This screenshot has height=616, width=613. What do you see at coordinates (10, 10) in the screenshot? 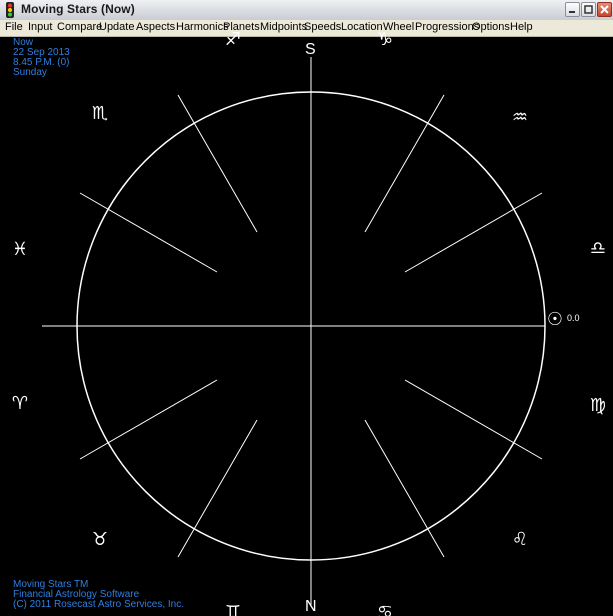
I see `traffic-light-icon` at bounding box center [10, 10].